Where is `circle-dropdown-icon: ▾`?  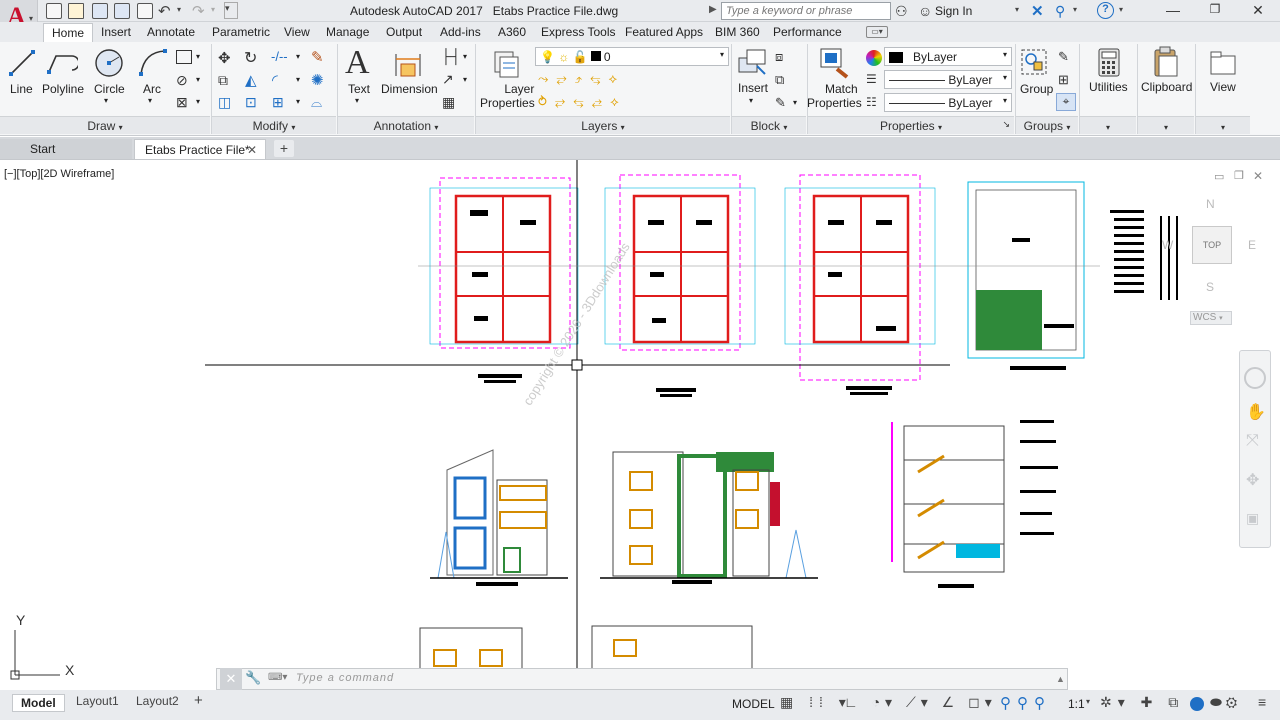
circle-dropdown-icon: ▾ is located at coordinates (106, 100).